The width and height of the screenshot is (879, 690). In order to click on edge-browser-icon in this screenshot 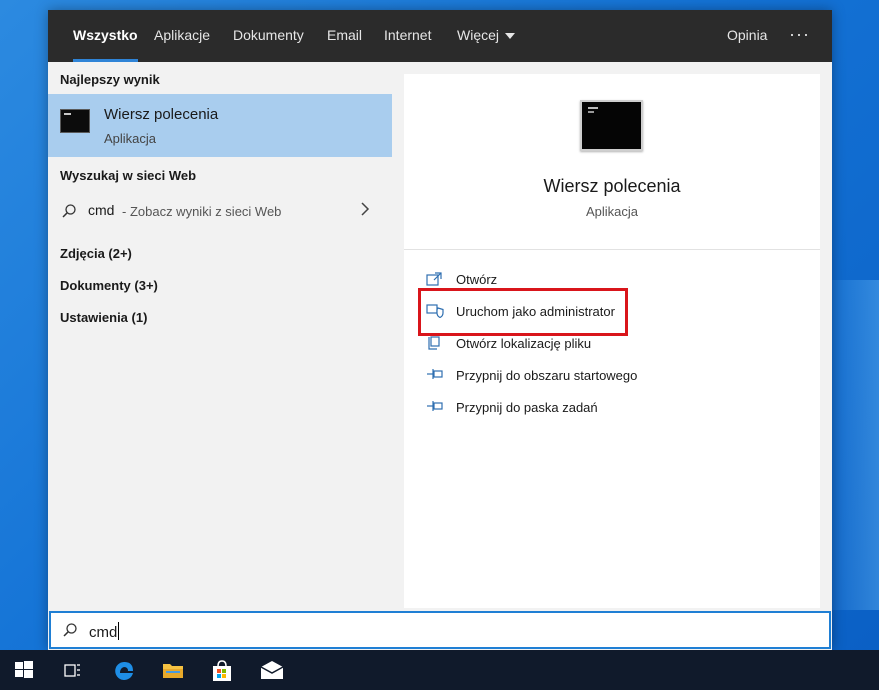, I will do `click(124, 671)`.